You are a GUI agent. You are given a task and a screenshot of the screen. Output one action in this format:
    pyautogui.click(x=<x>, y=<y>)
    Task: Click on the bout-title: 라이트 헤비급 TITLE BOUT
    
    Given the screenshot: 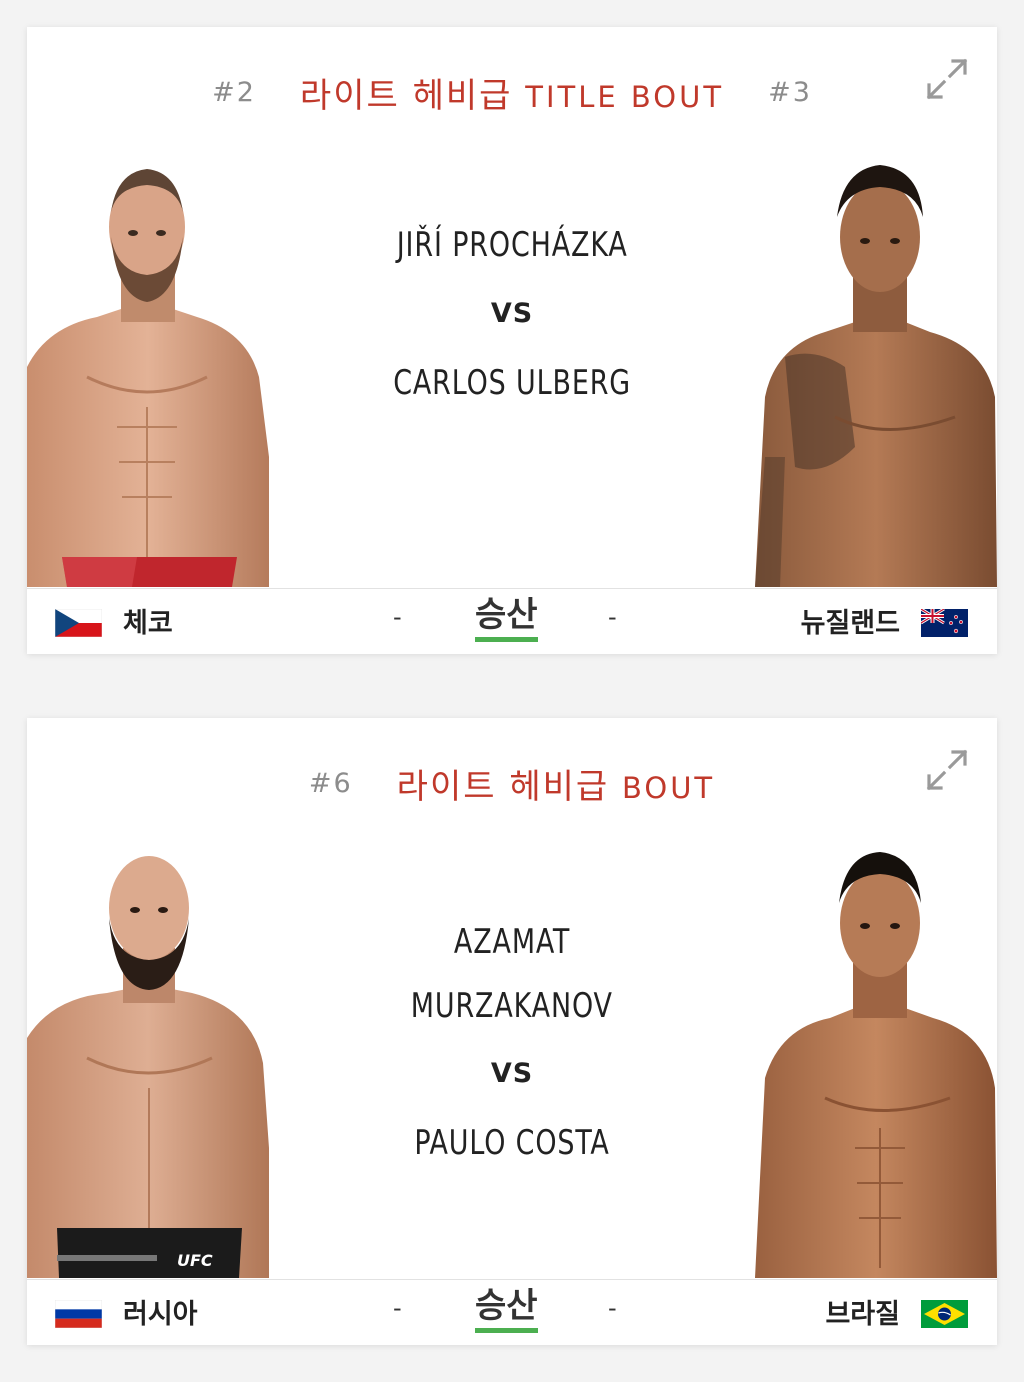 What is the action you would take?
    pyautogui.click(x=512, y=92)
    